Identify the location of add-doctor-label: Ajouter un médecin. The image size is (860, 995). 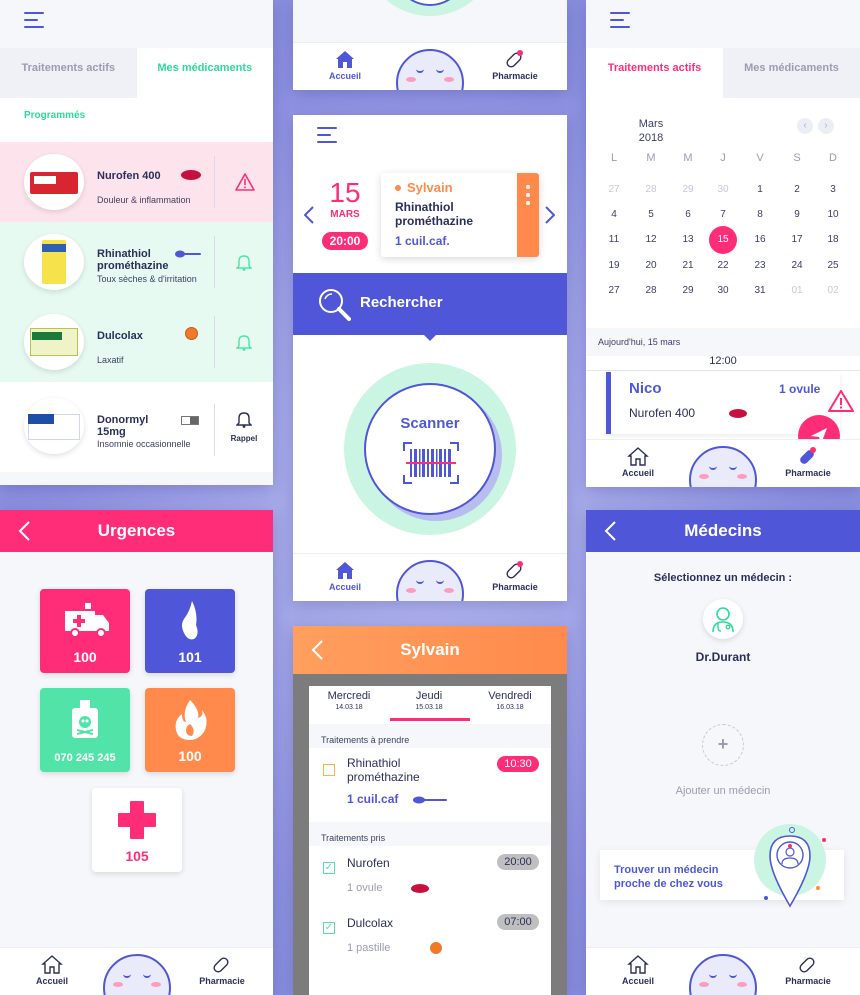
(723, 791).